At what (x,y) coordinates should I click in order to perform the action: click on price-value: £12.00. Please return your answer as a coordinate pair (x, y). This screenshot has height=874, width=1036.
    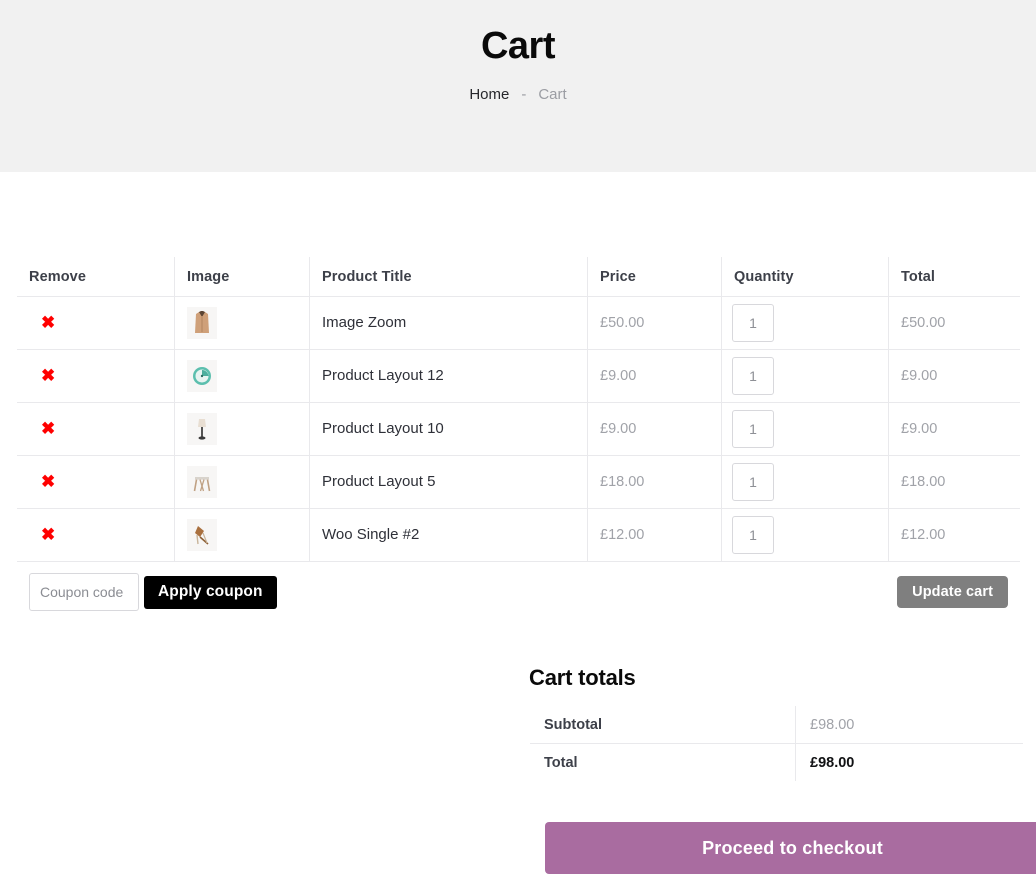
    Looking at the image, I should click on (622, 535).